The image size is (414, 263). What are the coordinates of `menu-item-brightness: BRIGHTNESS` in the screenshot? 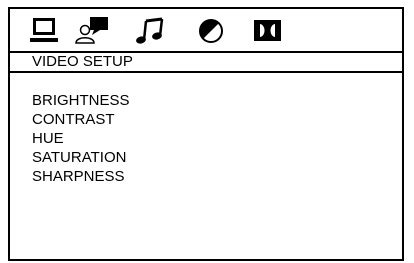 It's located at (81, 100).